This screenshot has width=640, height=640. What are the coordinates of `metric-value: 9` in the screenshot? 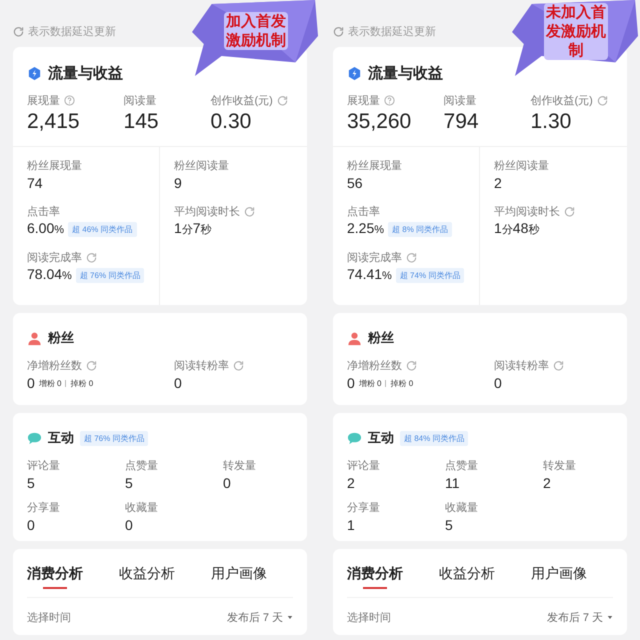 It's located at (178, 183).